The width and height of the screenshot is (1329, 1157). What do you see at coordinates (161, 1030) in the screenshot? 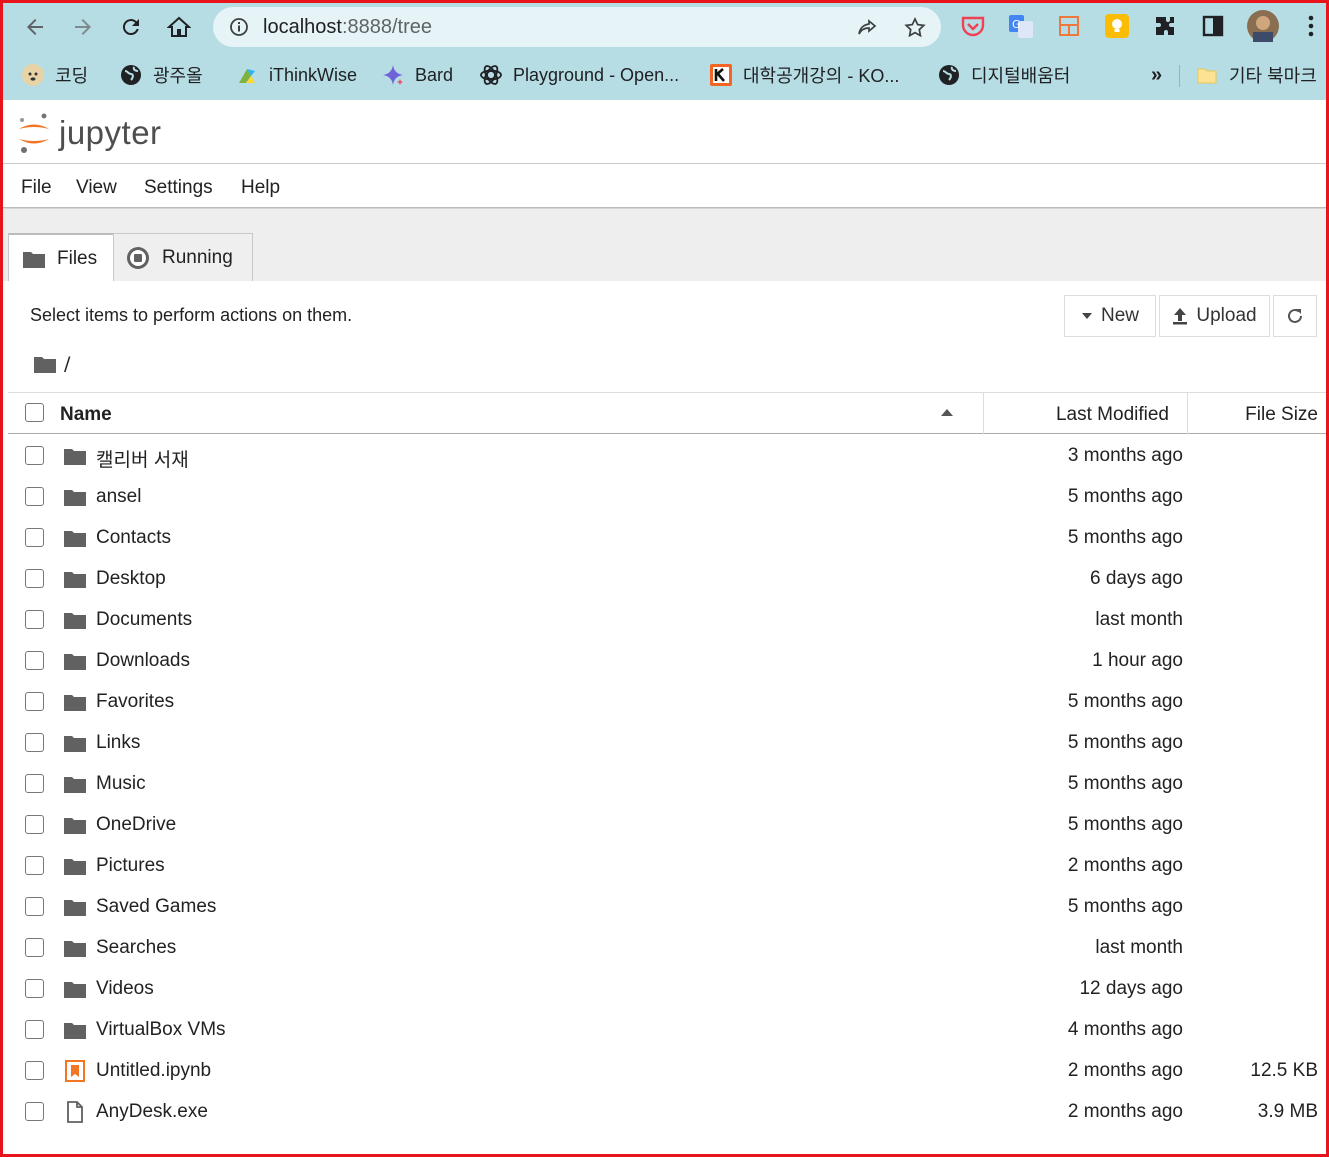
I see `file-name-link: VirtualBox VMs` at bounding box center [161, 1030].